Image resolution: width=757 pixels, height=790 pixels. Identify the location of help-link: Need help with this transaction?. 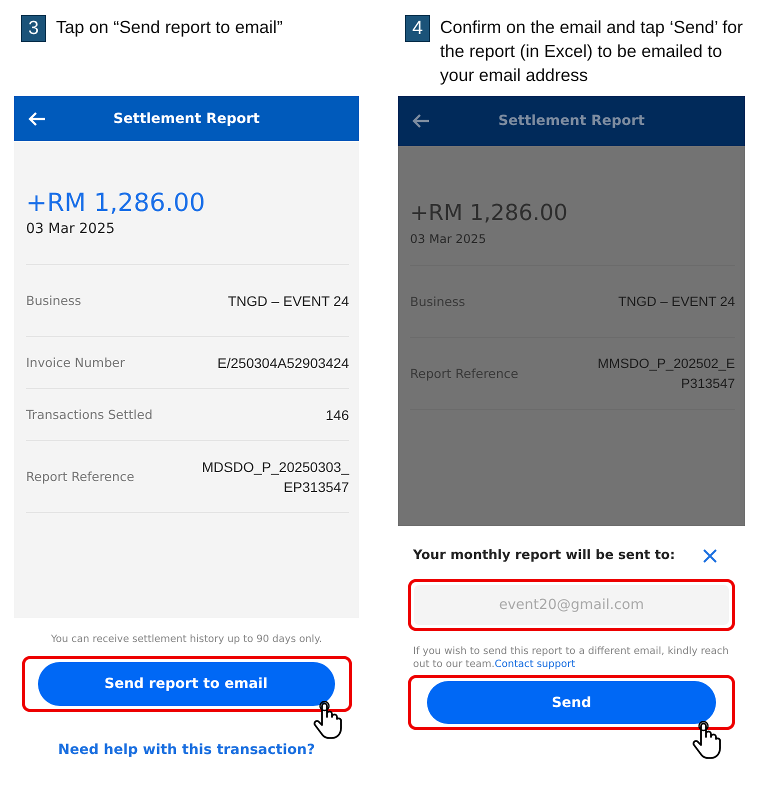
(186, 750).